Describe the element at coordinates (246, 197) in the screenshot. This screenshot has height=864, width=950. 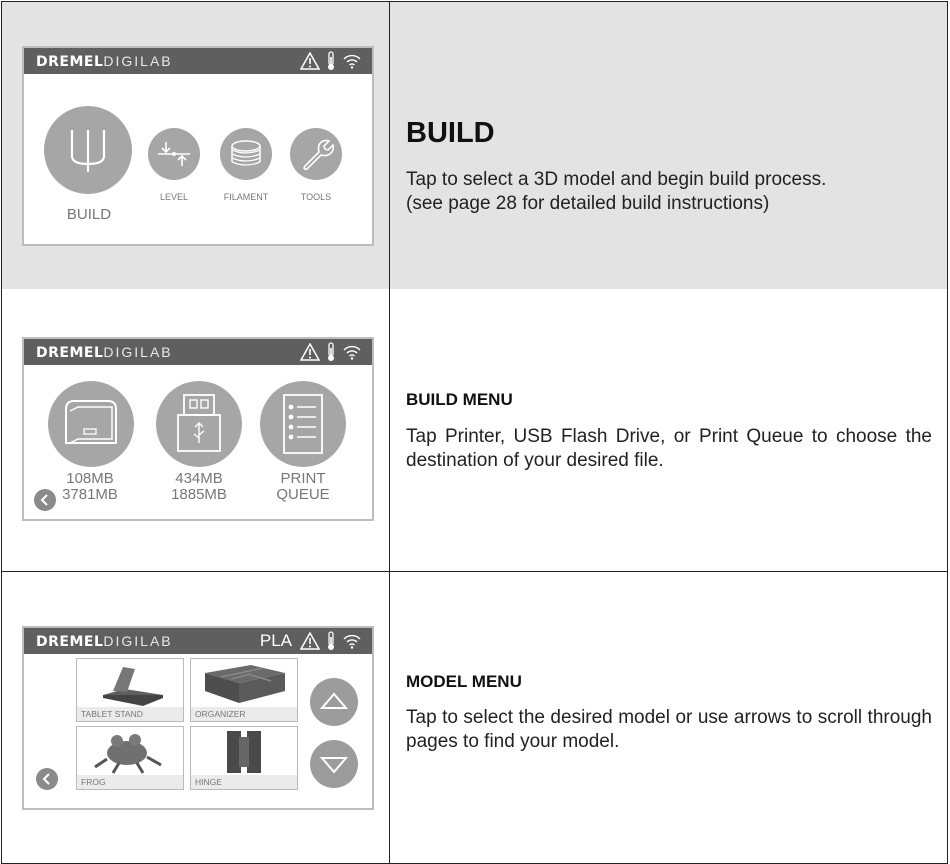
I see `filament-label: FILAMENT` at that location.